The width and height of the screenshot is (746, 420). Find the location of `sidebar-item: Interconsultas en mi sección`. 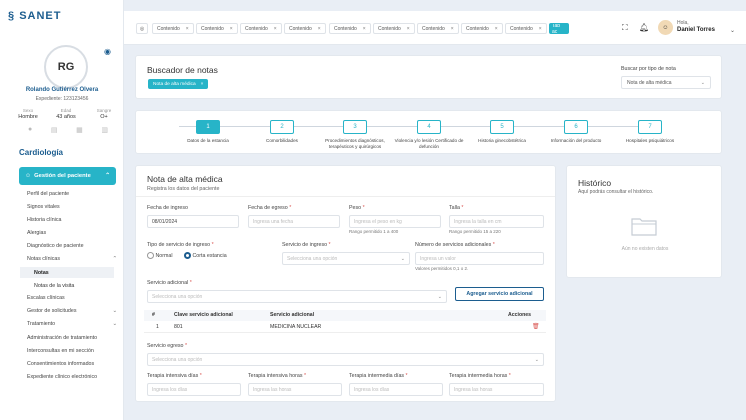

sidebar-item: Interconsultas en mi sección is located at coordinates (72, 351).